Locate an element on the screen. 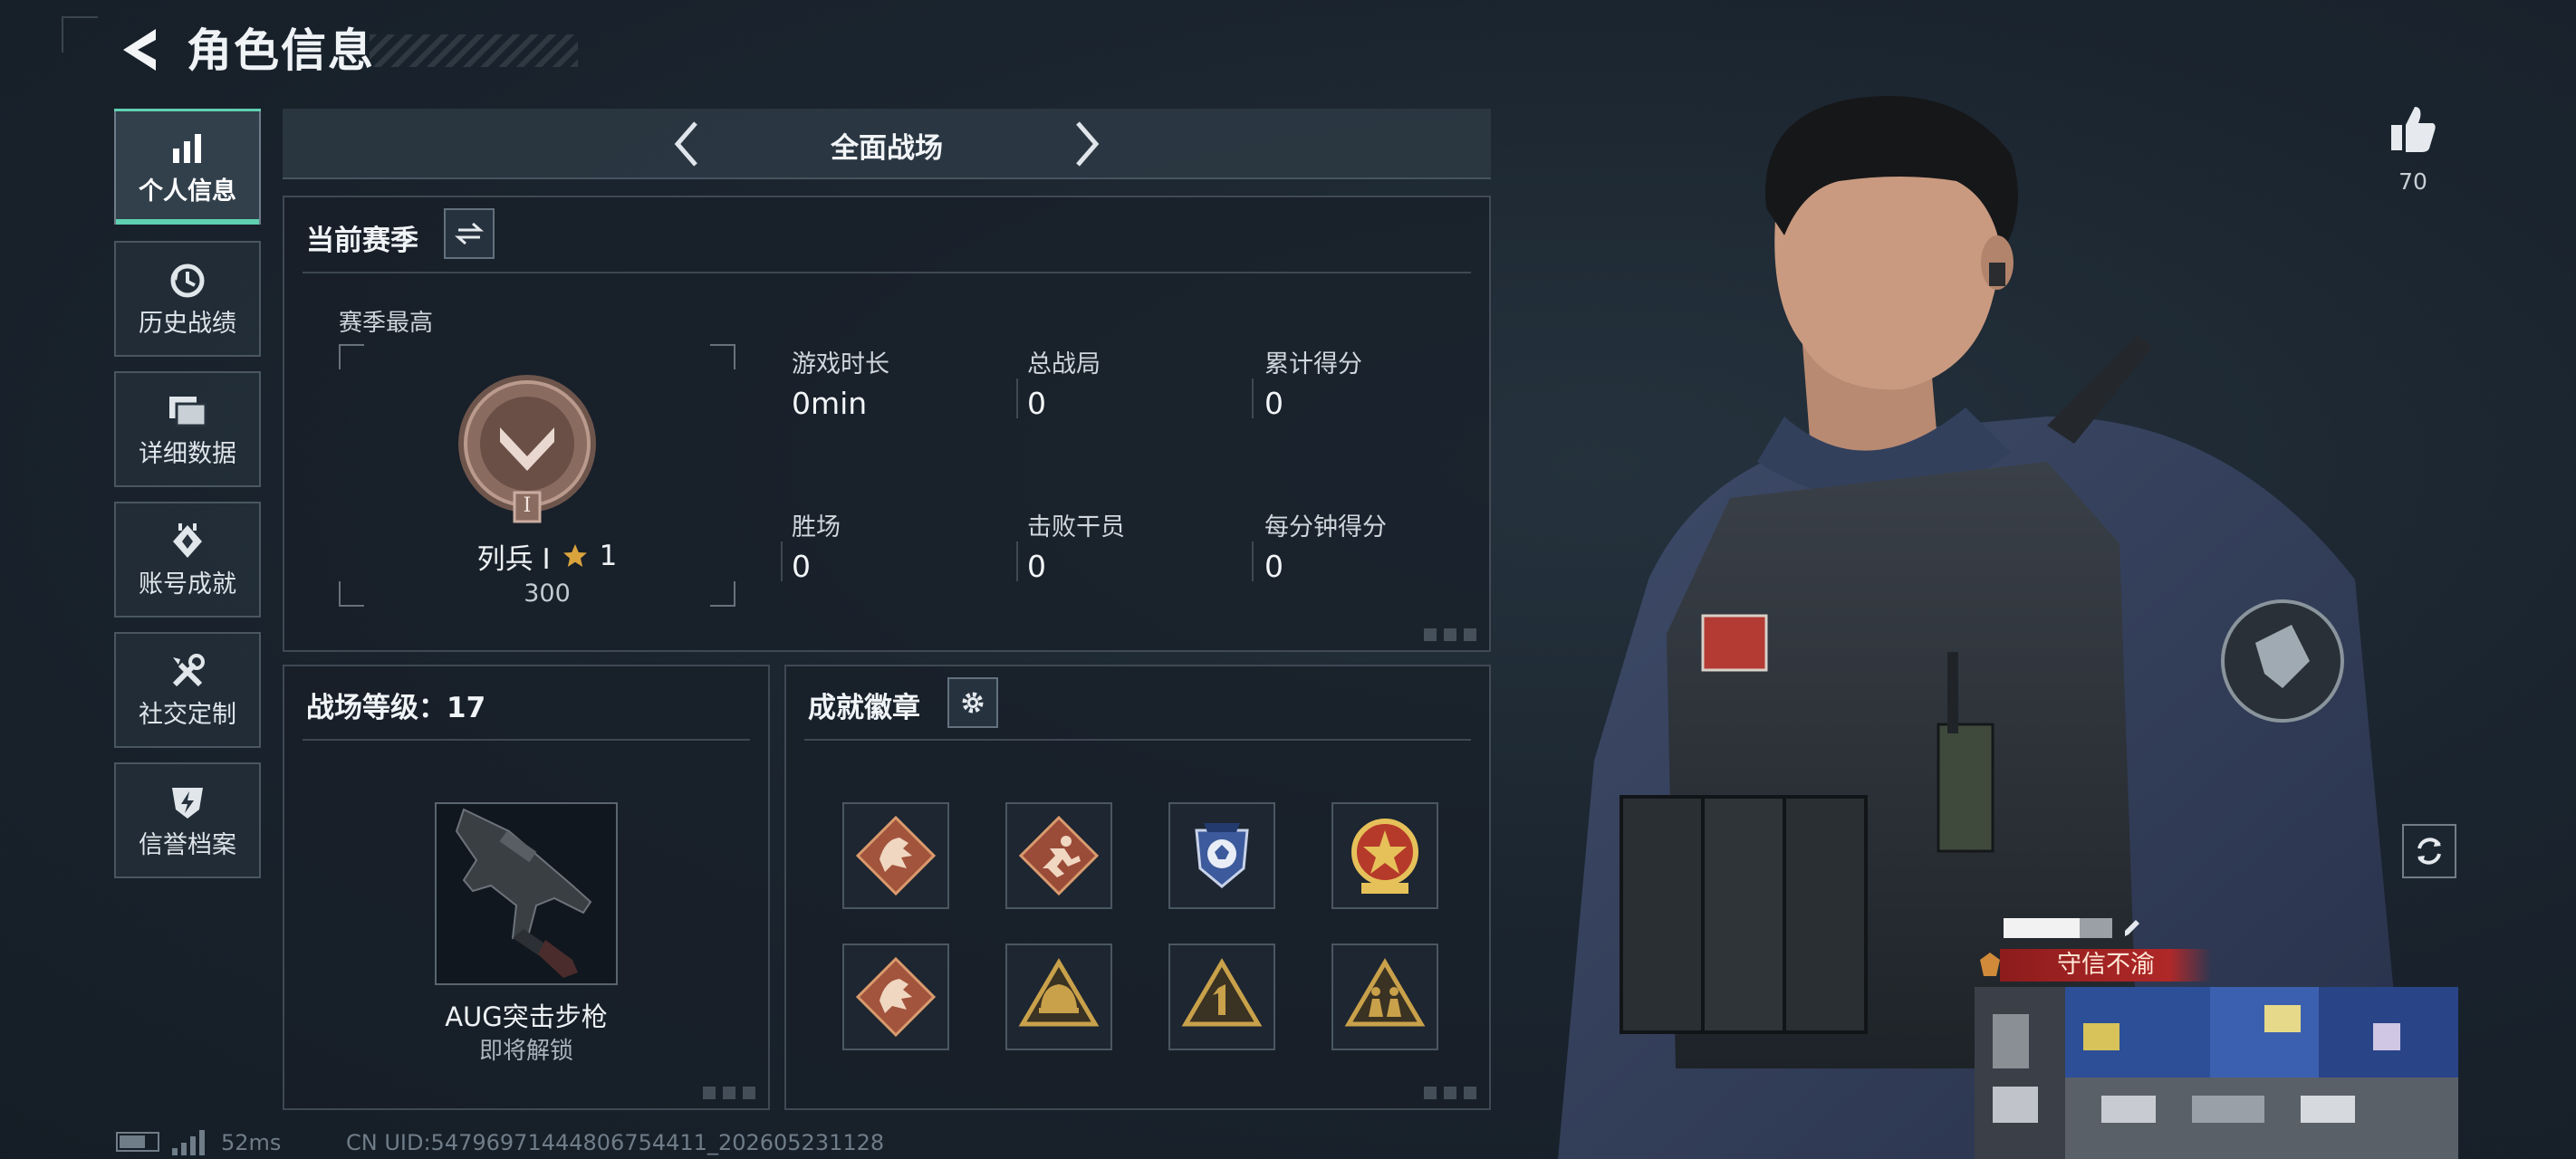 Image resolution: width=2576 pixels, height=1159 pixels. number-one-badge-icon is located at coordinates (1222, 993).